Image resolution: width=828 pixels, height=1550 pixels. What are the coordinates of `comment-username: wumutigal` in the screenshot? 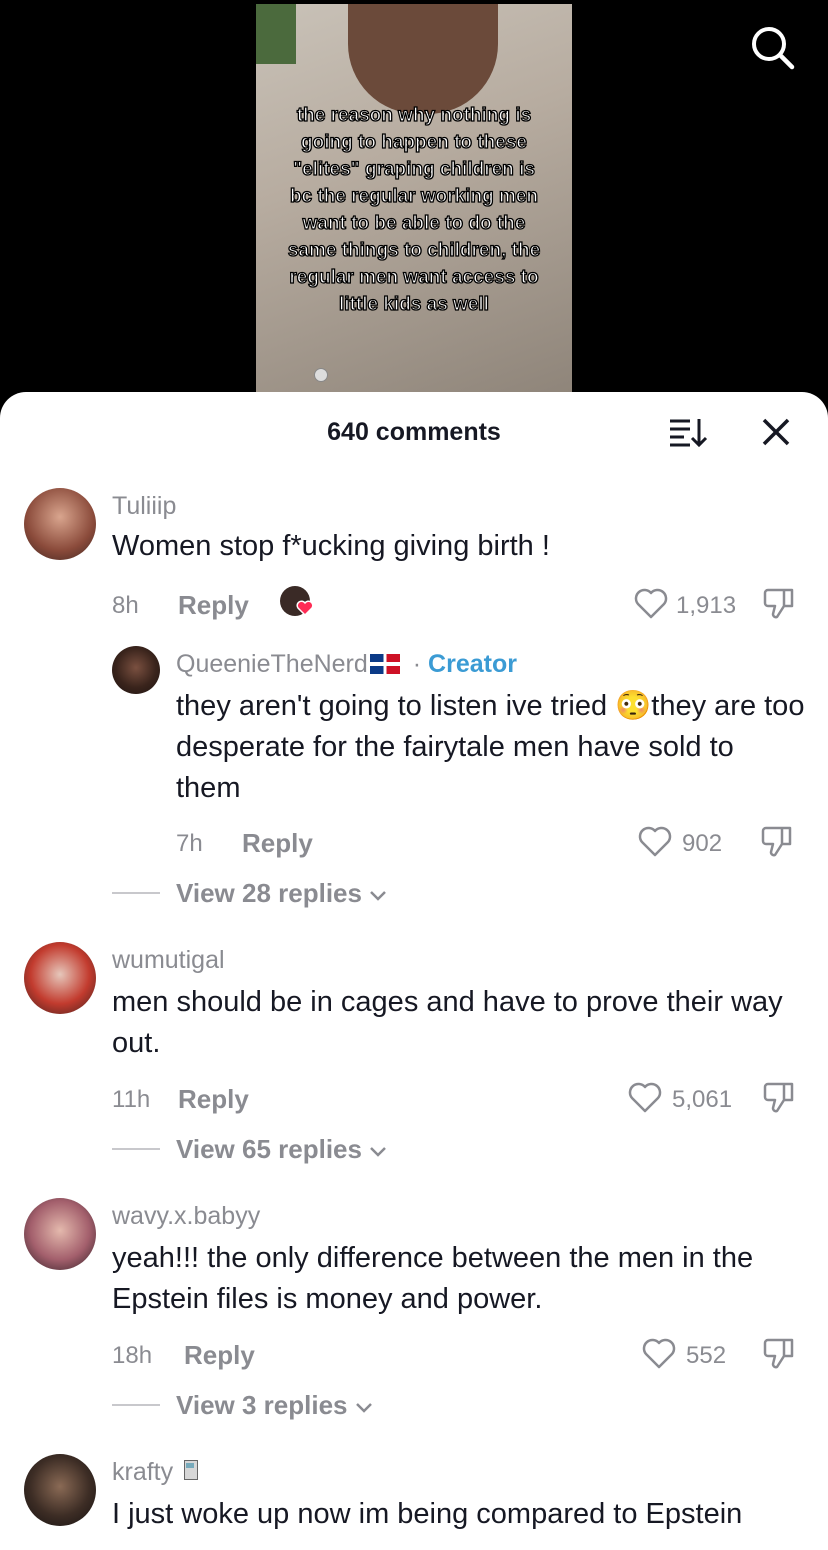 It's located at (168, 960).